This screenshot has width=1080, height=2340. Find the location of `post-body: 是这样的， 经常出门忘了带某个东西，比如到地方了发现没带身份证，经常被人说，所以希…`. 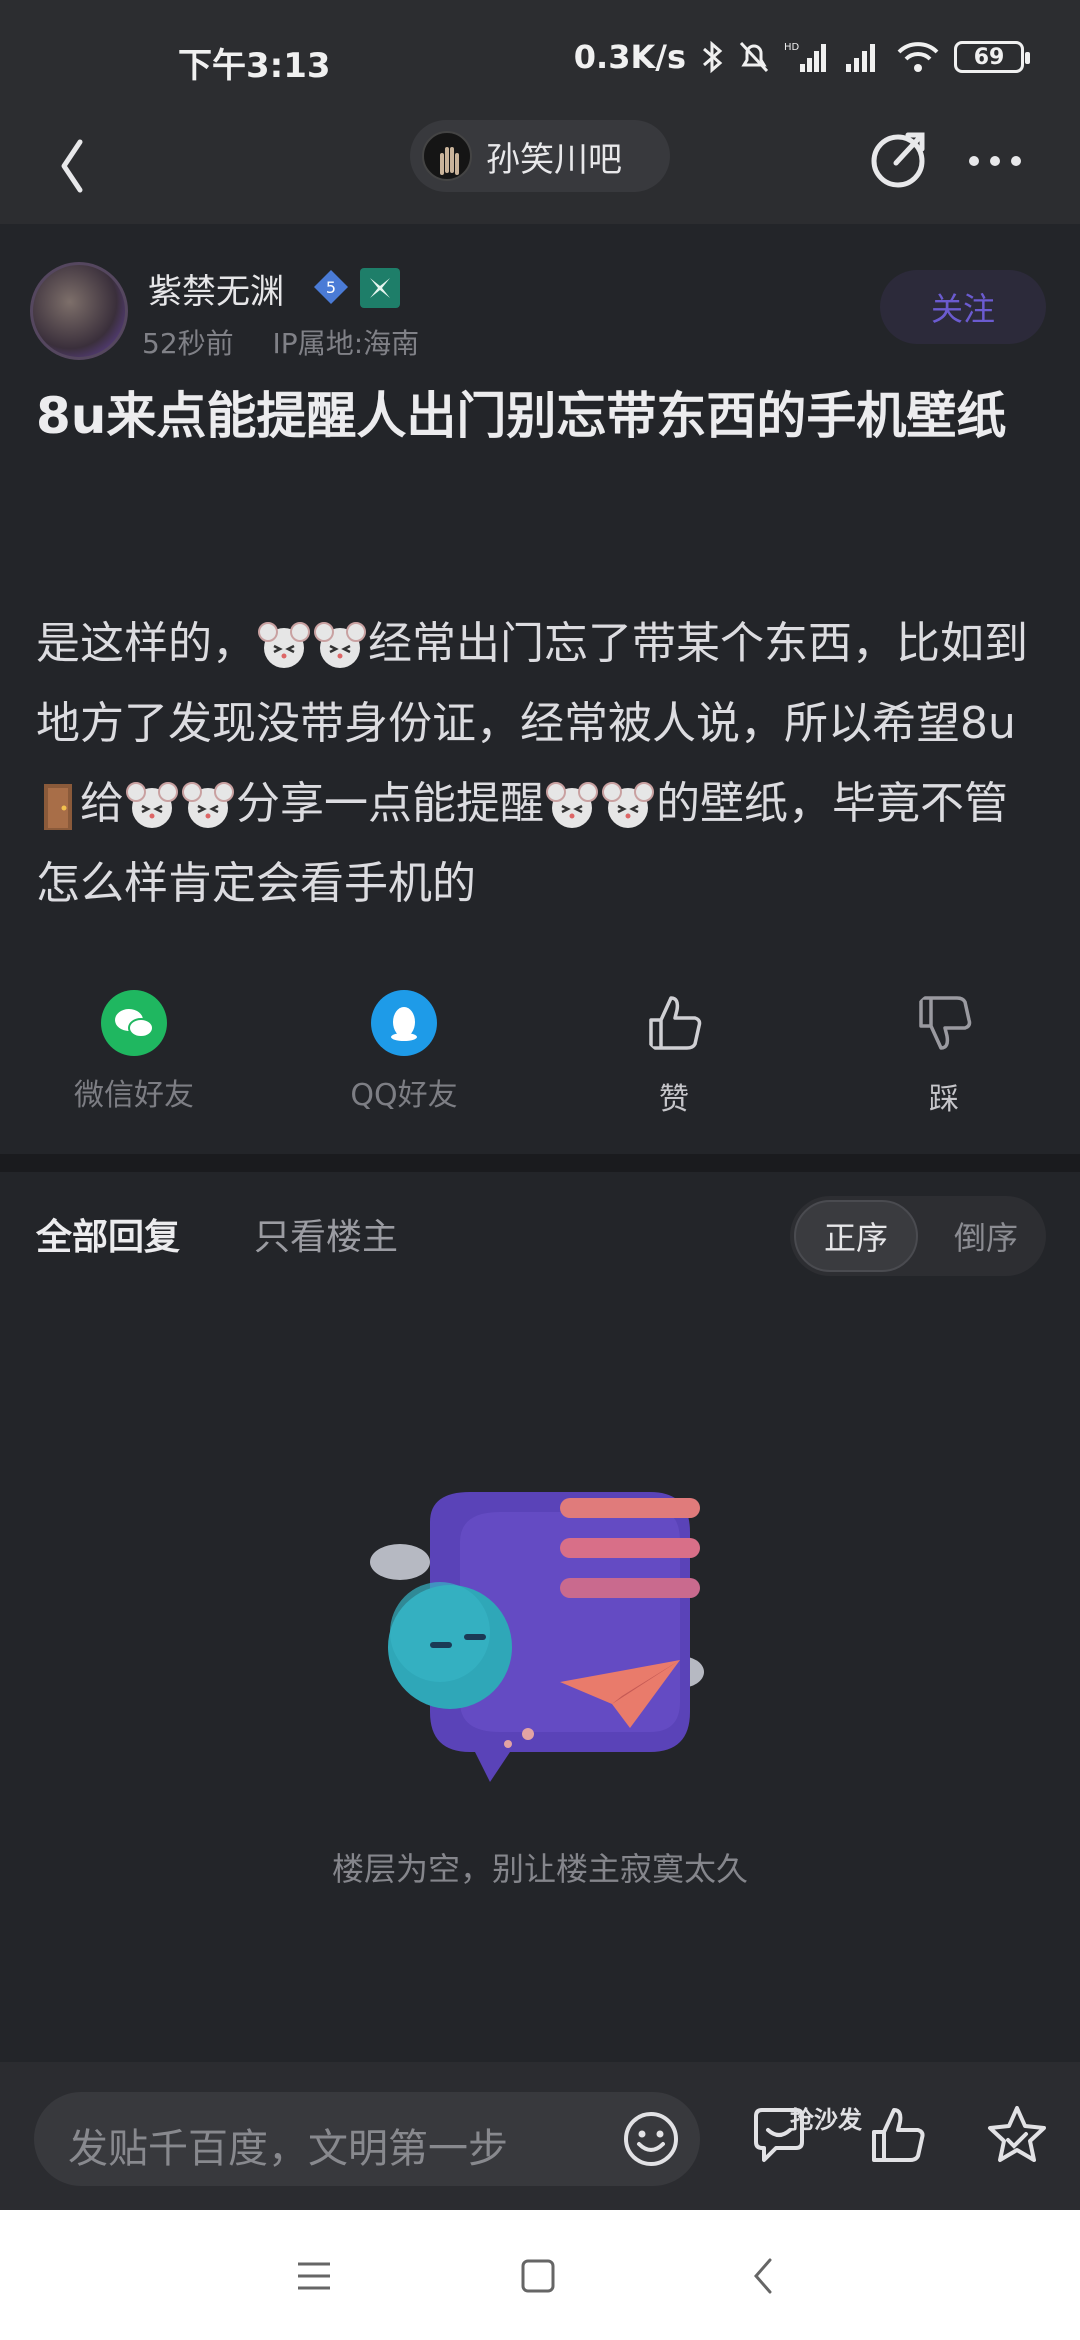

post-body: 是这样的， 经常出门忘了带某个东西，比如到地方了发现没带身份证，经常被人说，所以希… is located at coordinates (541, 764).